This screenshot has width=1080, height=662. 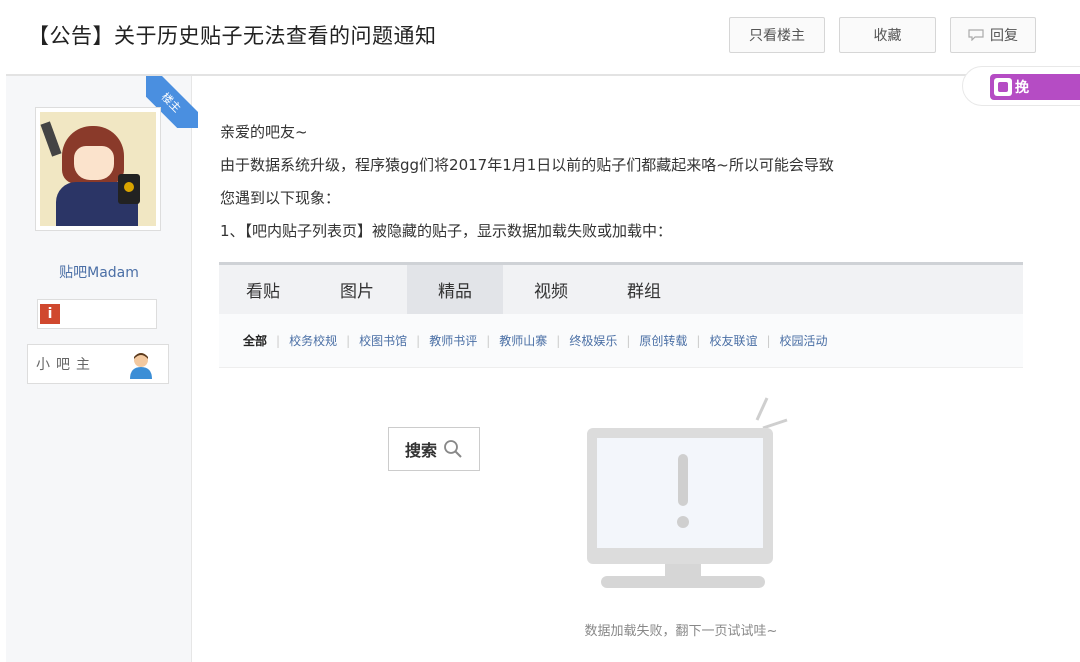 I want to click on content-line: 1、【吧内贴子列表页】被隐藏的贴子，显示数据加载失败或加载中：, so click(x=446, y=231).